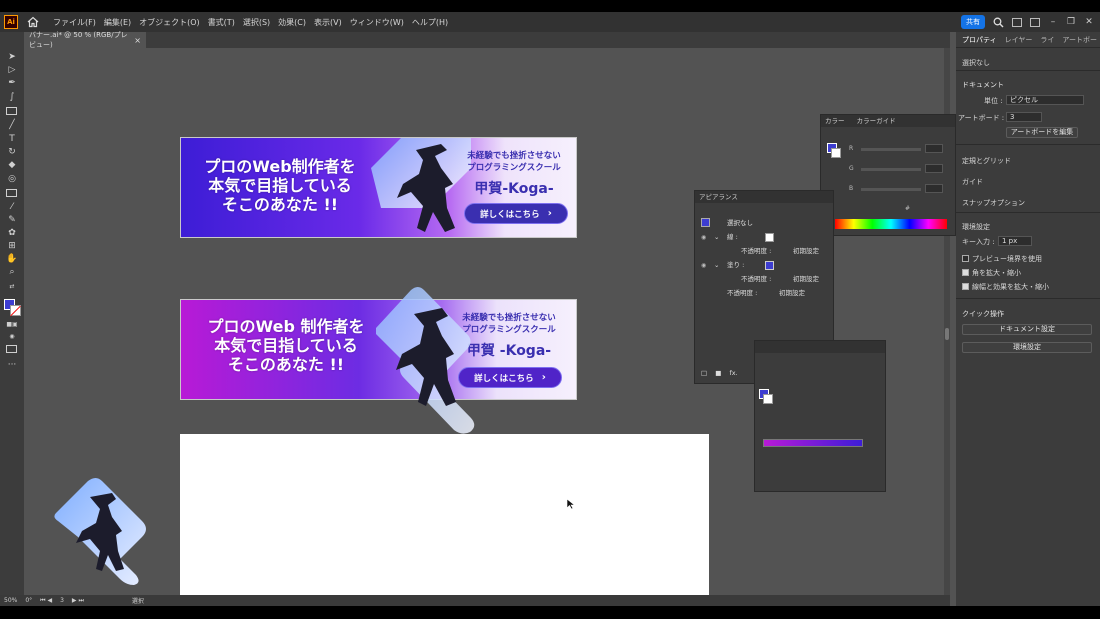 This screenshot has height=619, width=1100. Describe the element at coordinates (1042, 132) in the screenshot. I see `edit-artboards-button: アートボードを編集` at that location.